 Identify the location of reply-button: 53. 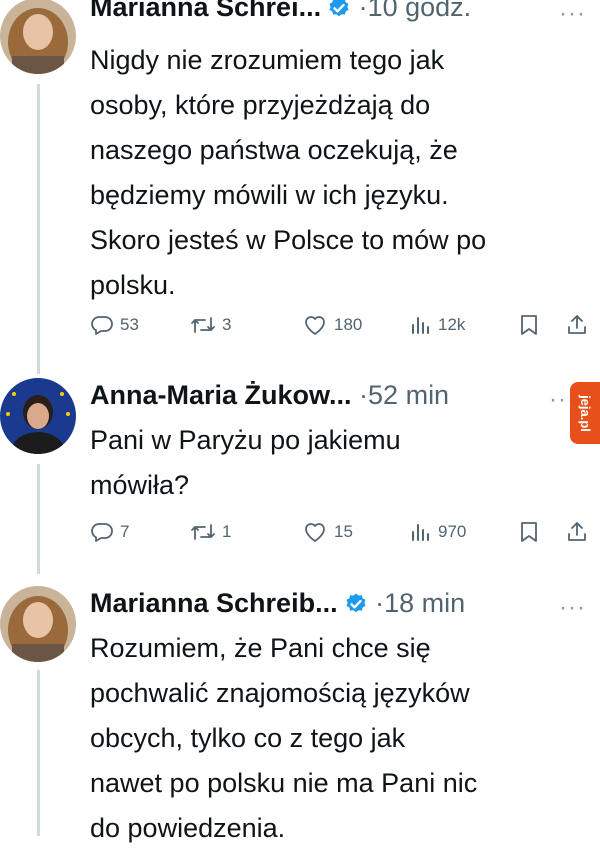
(114, 325).